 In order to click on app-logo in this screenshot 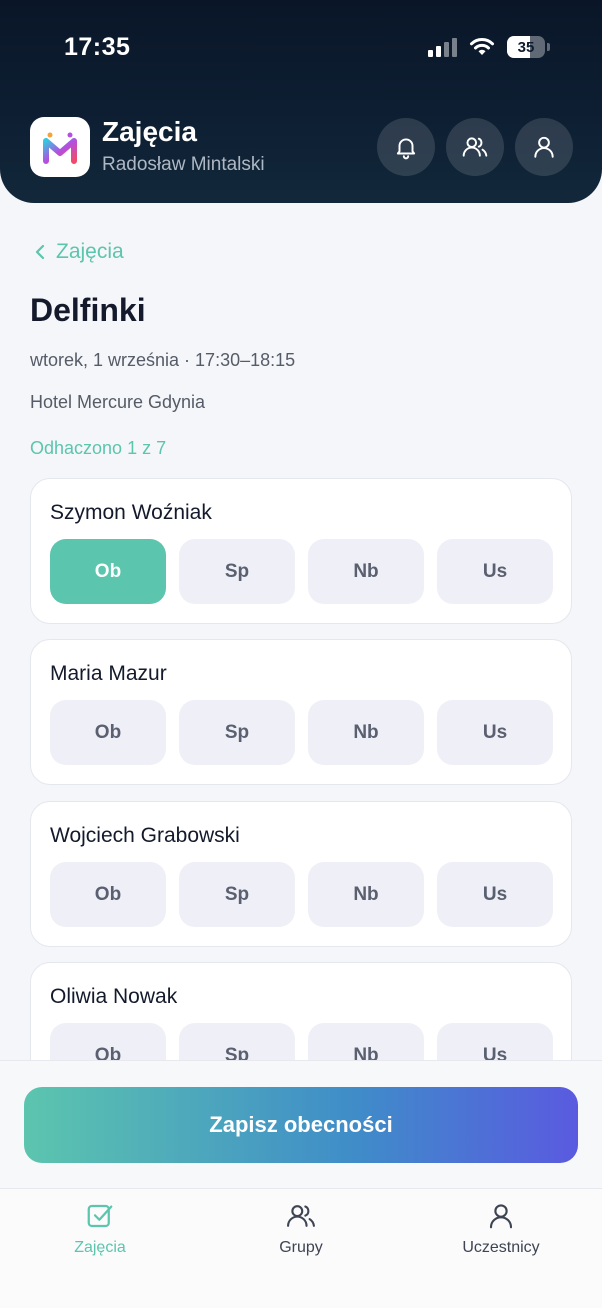, I will do `click(60, 147)`.